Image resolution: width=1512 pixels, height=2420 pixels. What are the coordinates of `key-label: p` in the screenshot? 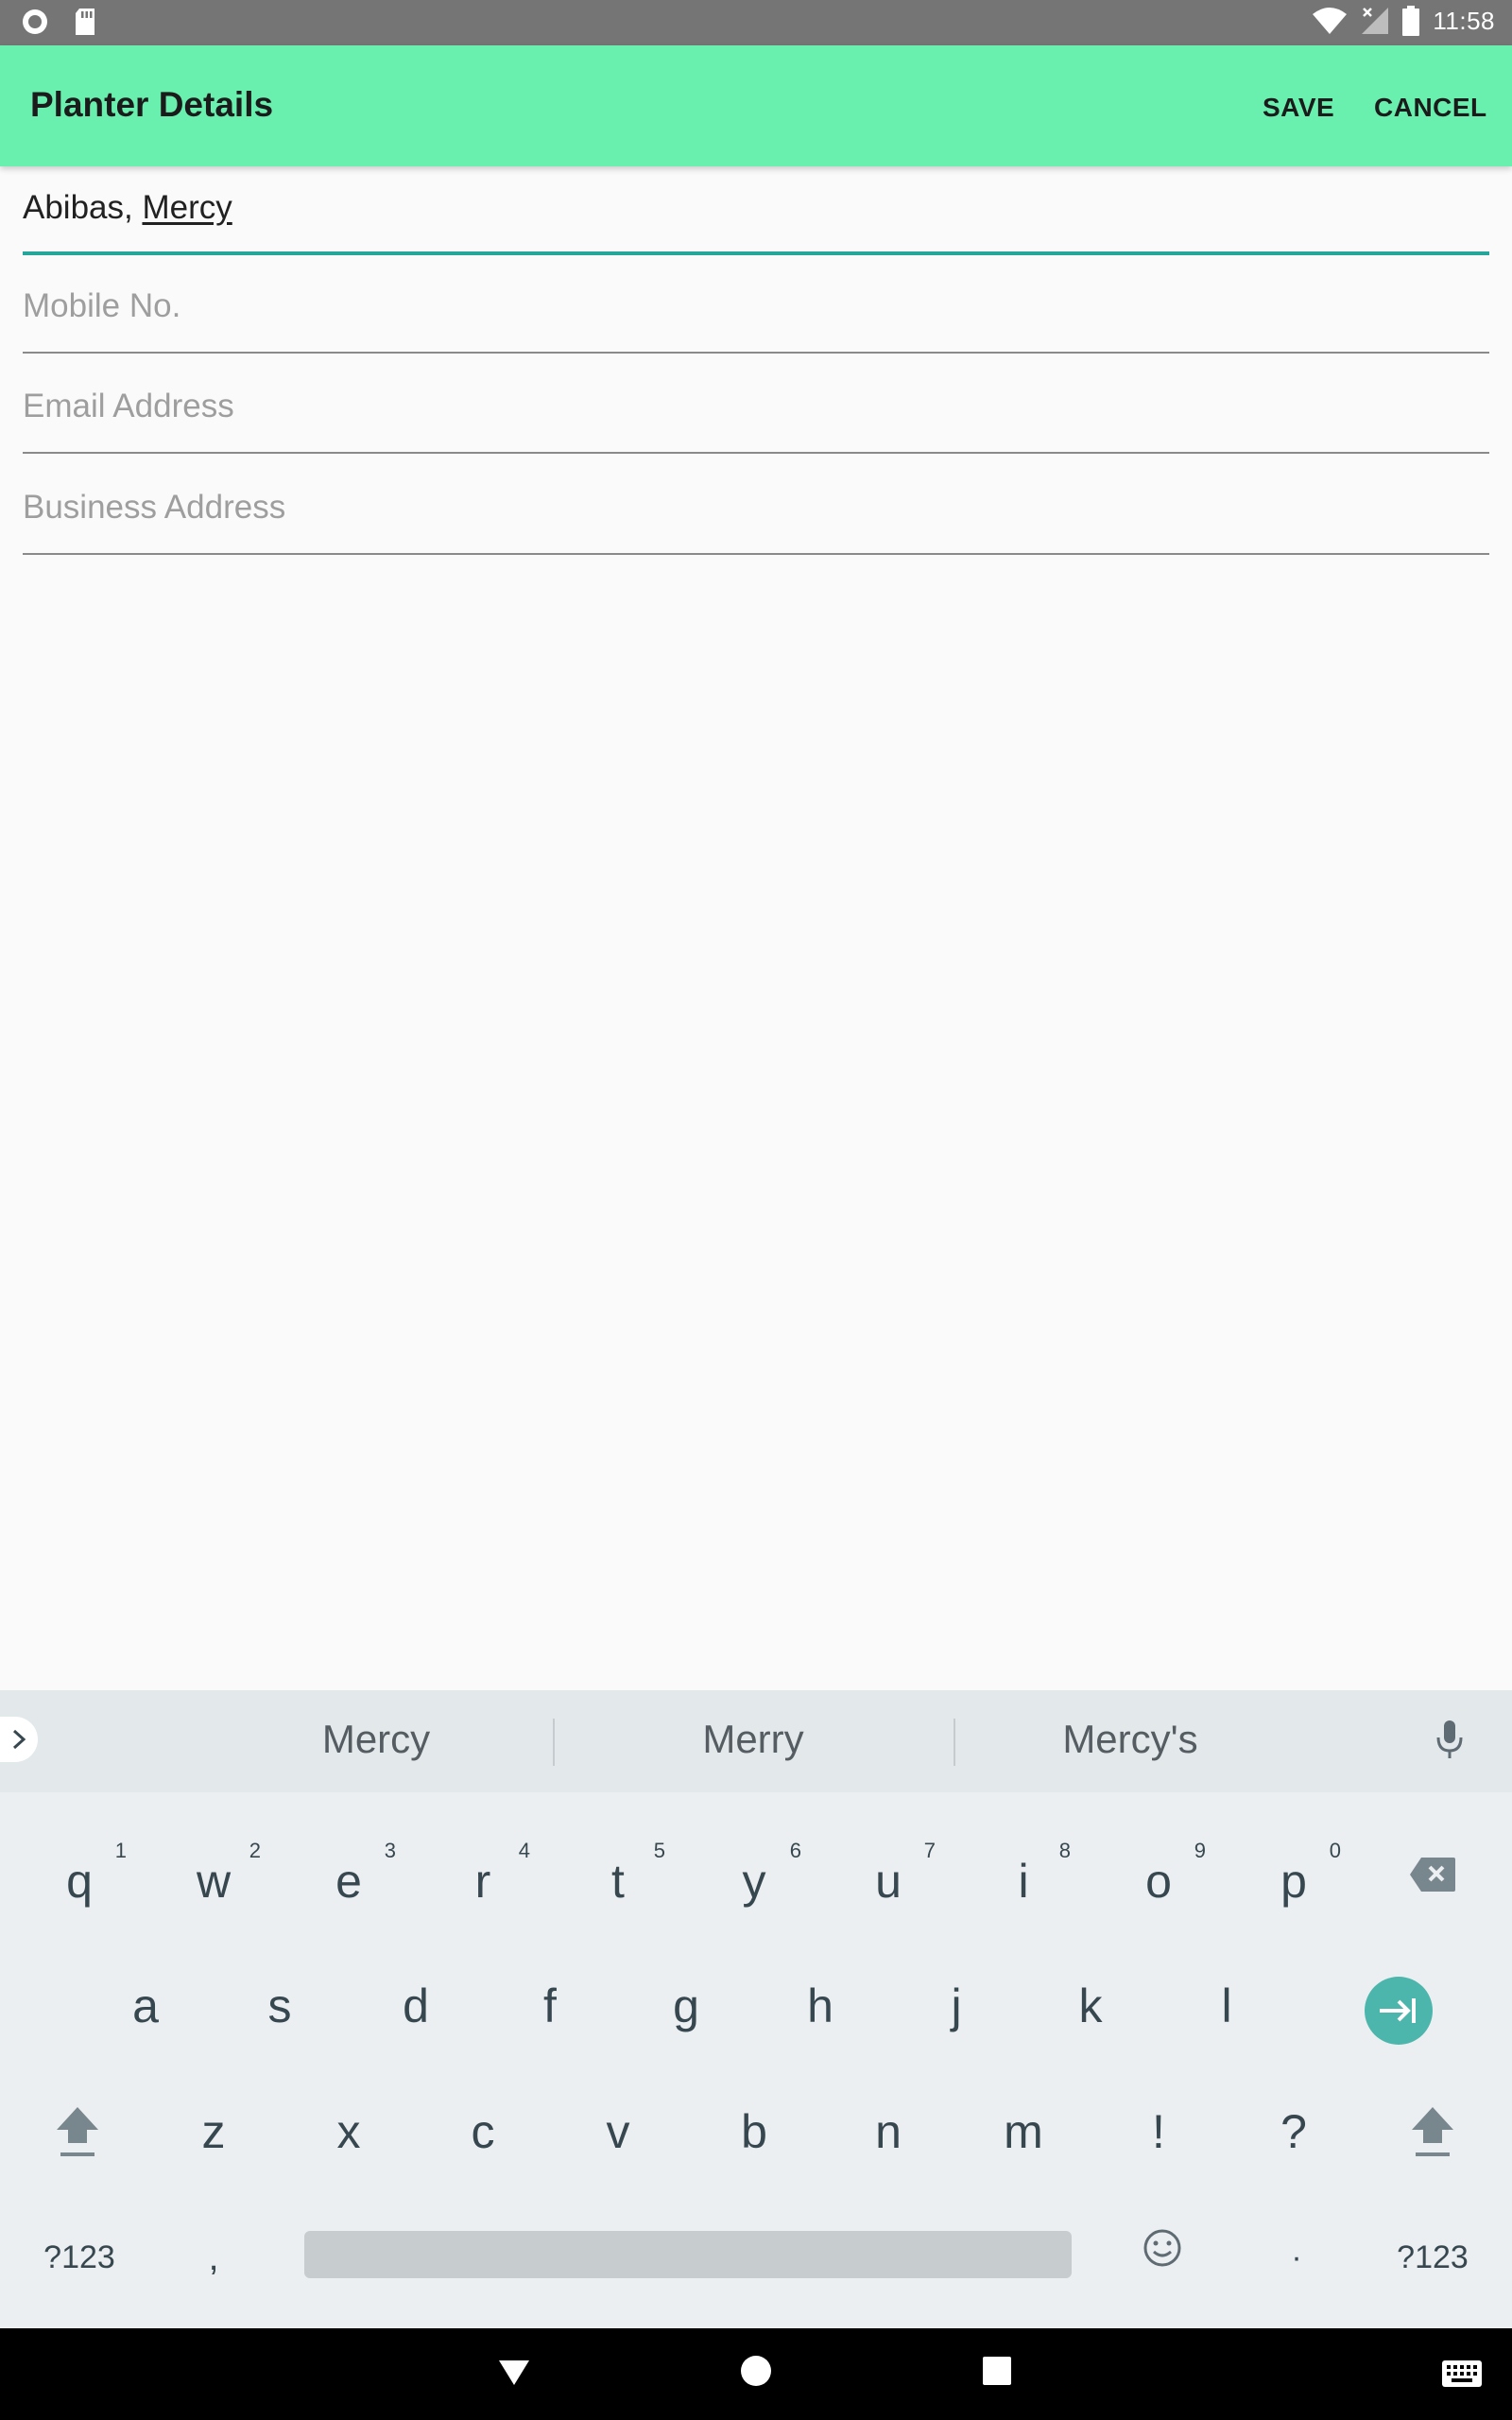 It's located at (1293, 1881).